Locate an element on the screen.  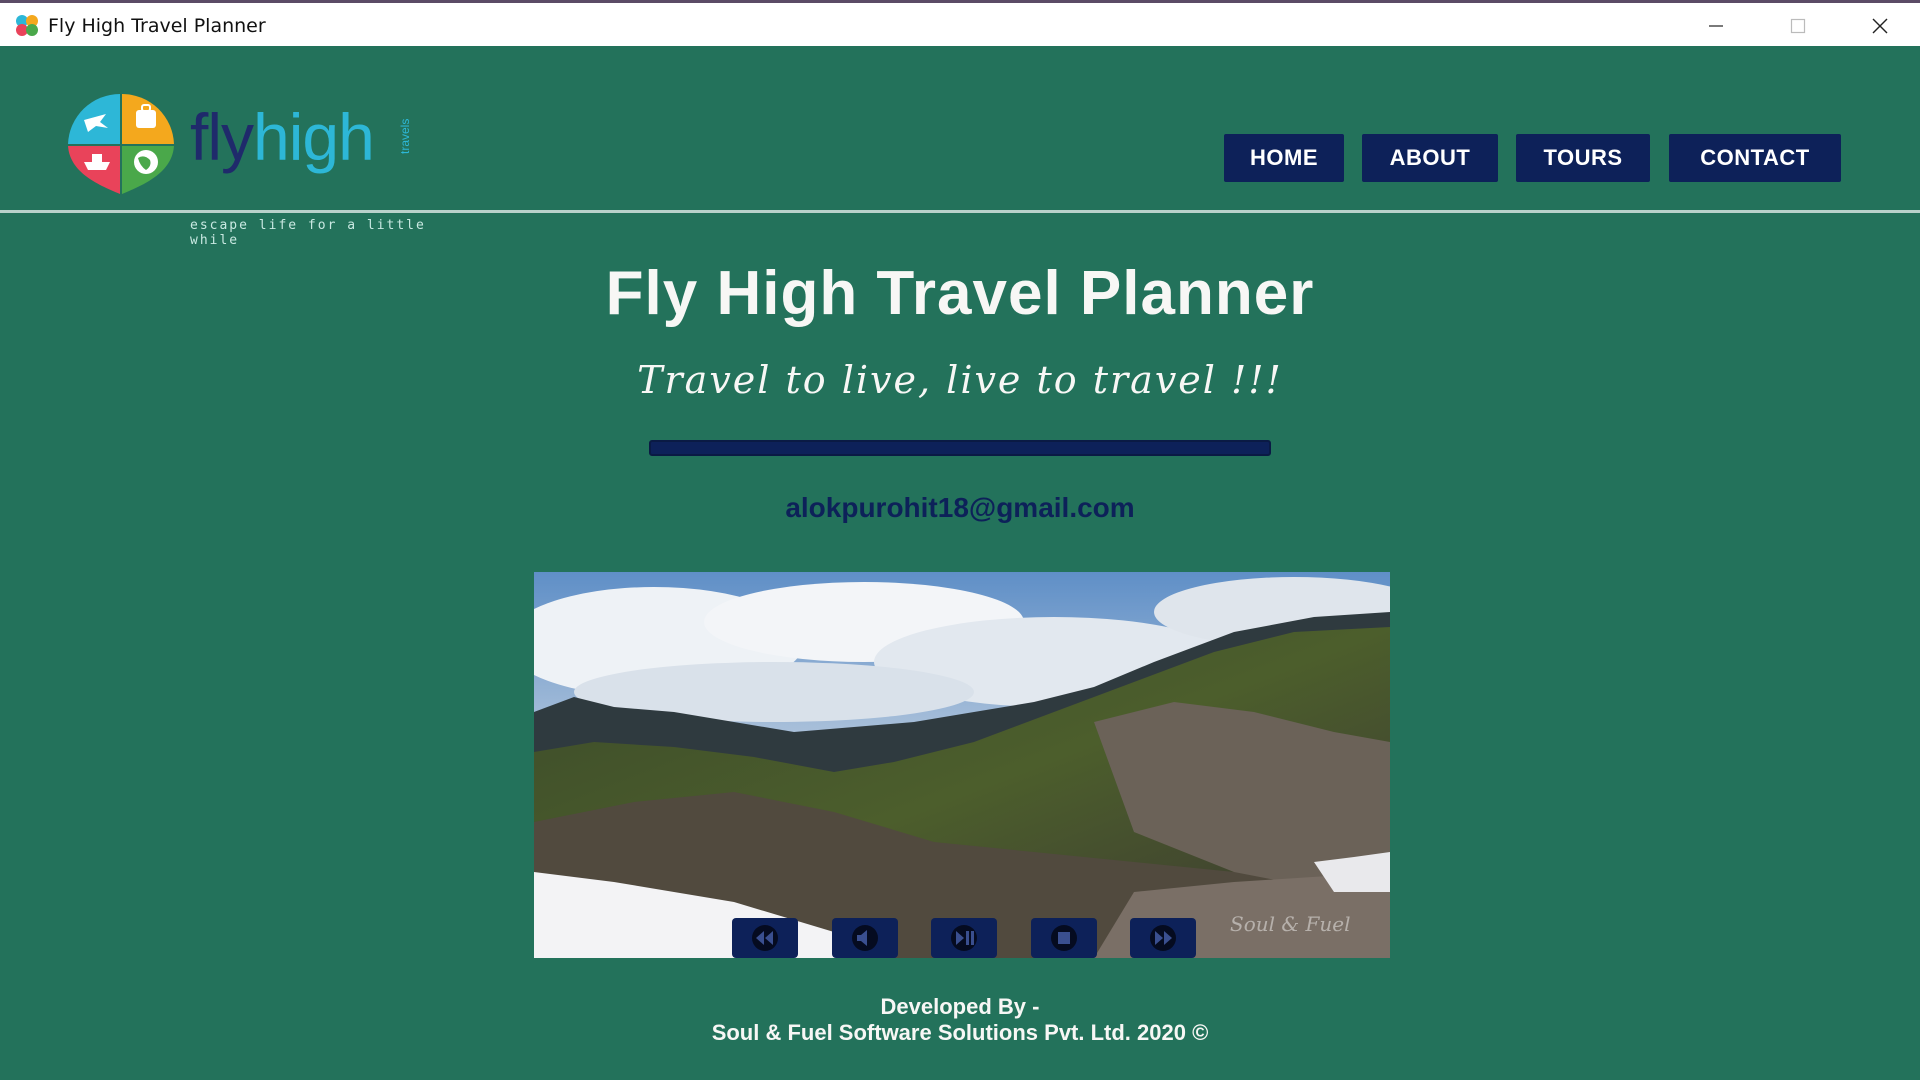
fast-forward-icon is located at coordinates (1163, 938).